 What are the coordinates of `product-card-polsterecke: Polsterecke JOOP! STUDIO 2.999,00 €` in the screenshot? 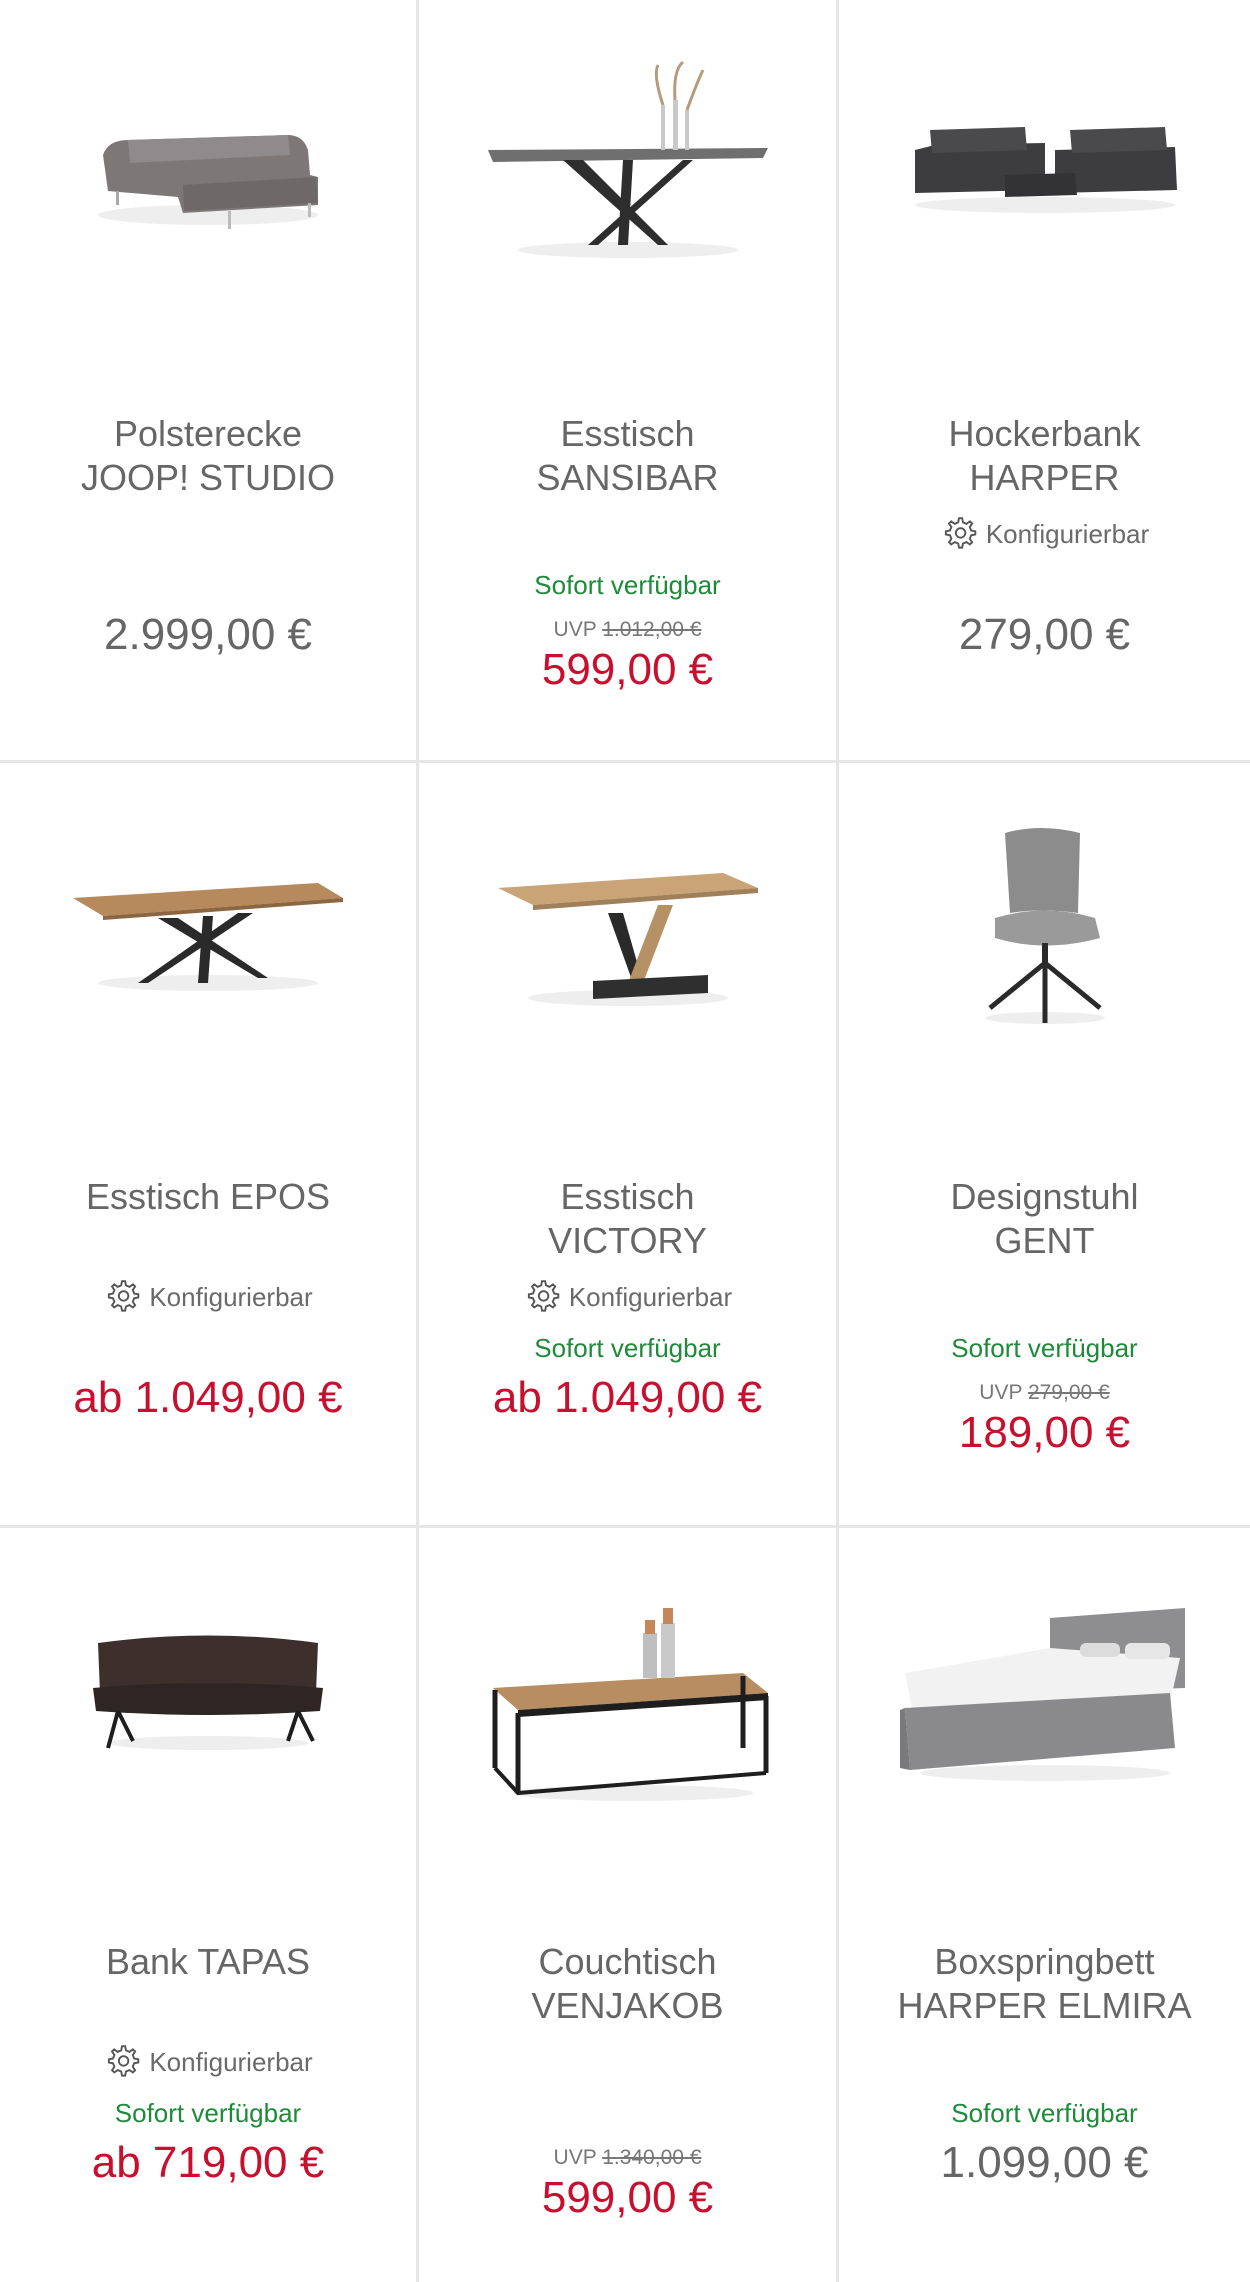 It's located at (209, 381).